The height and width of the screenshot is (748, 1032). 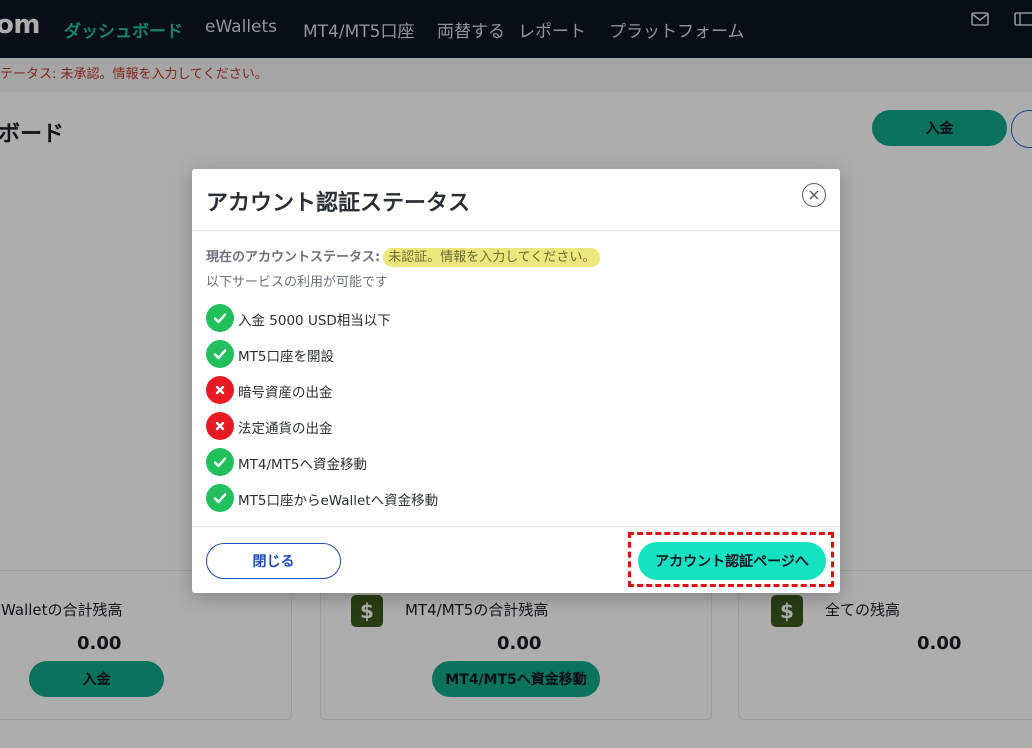 What do you see at coordinates (285, 429) in the screenshot?
I see `service-label: 法定通貨の出金` at bounding box center [285, 429].